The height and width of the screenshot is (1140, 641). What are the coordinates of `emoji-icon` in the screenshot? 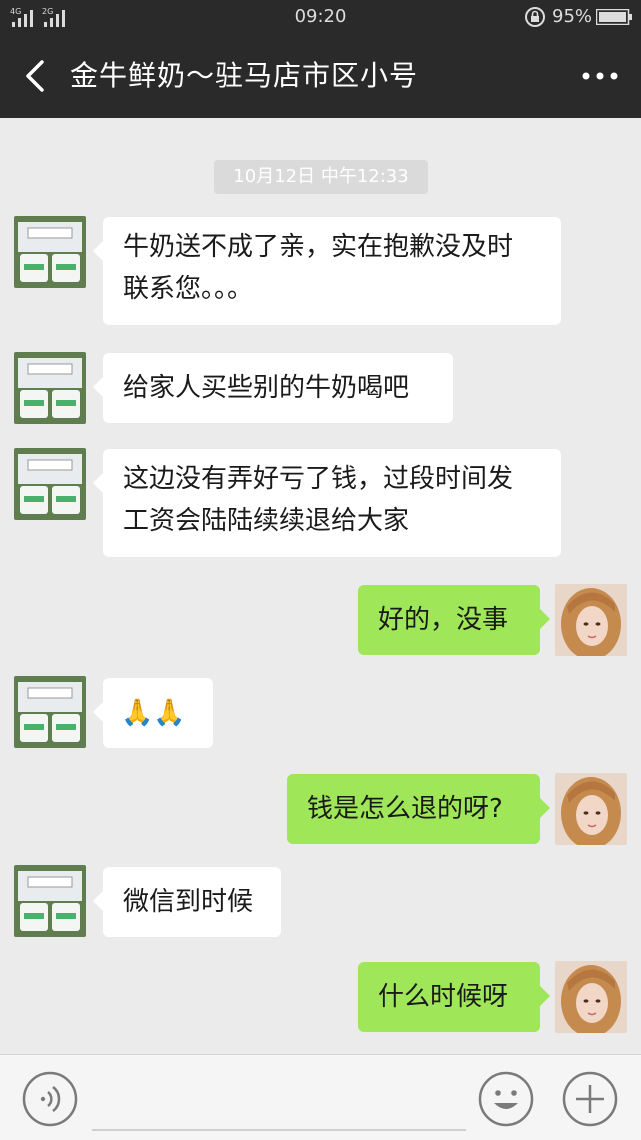 It's located at (506, 1099).